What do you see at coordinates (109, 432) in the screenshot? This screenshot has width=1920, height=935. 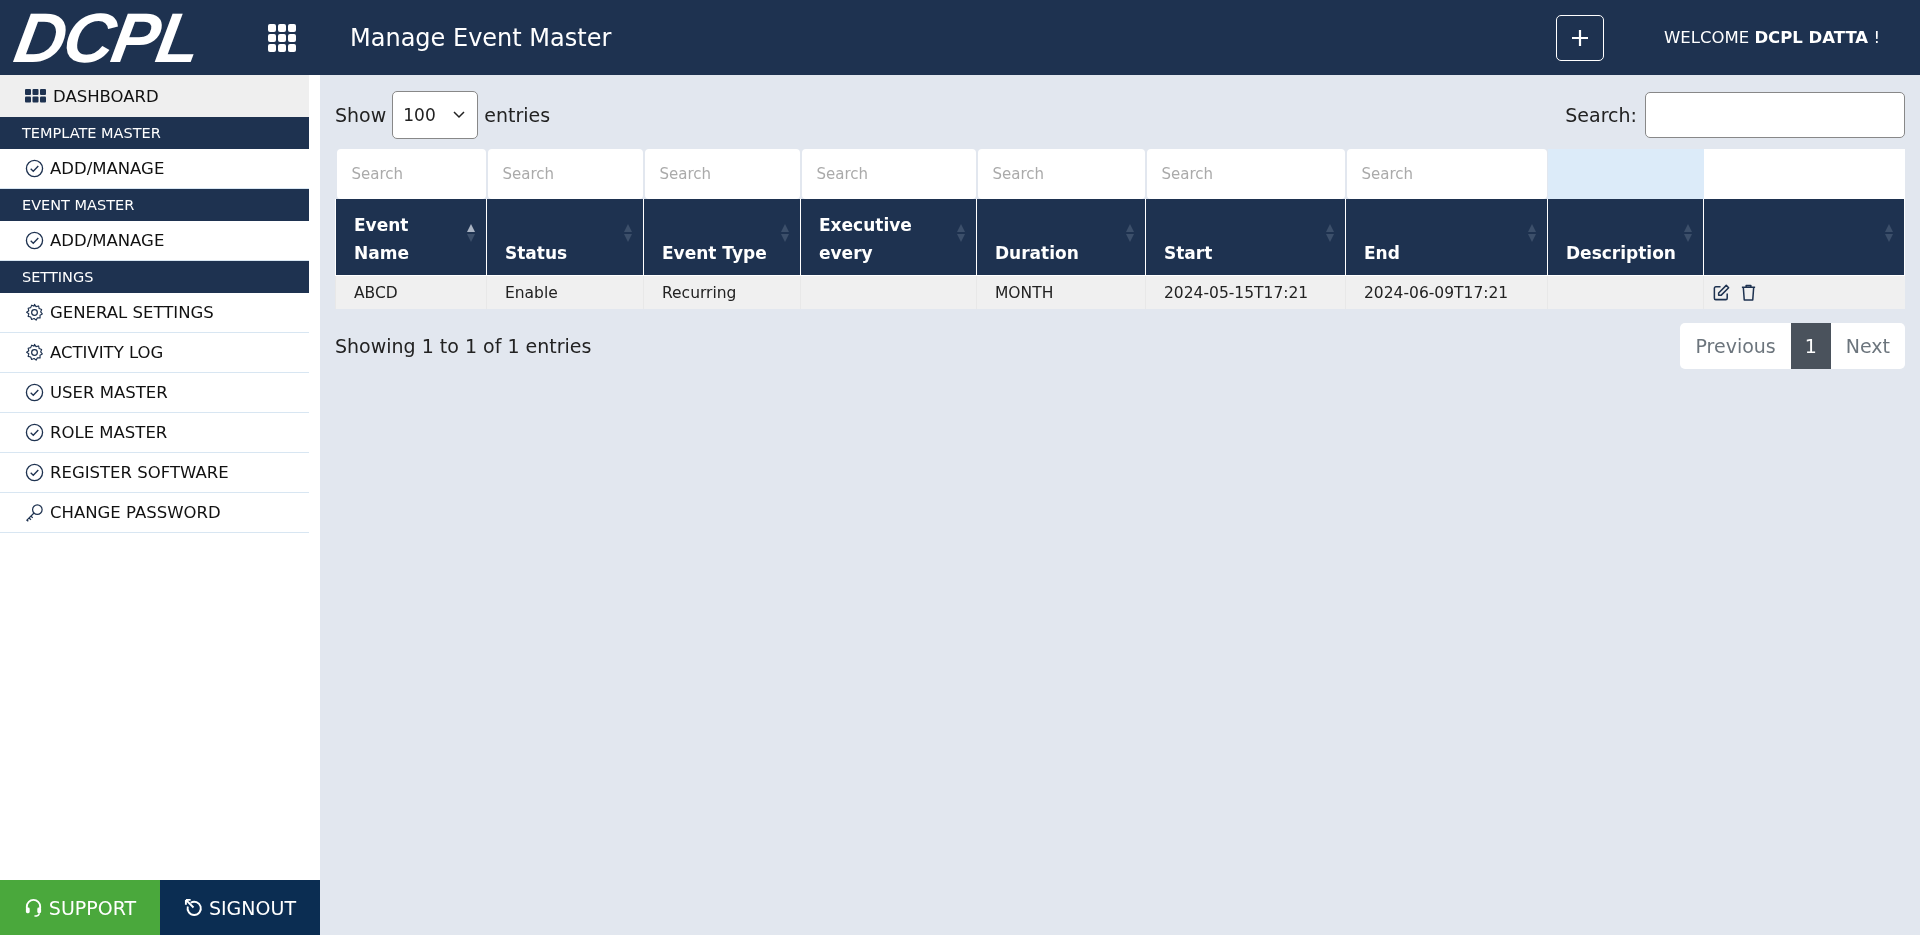 I see `sidebar-item-label: ROLE MASTER` at bounding box center [109, 432].